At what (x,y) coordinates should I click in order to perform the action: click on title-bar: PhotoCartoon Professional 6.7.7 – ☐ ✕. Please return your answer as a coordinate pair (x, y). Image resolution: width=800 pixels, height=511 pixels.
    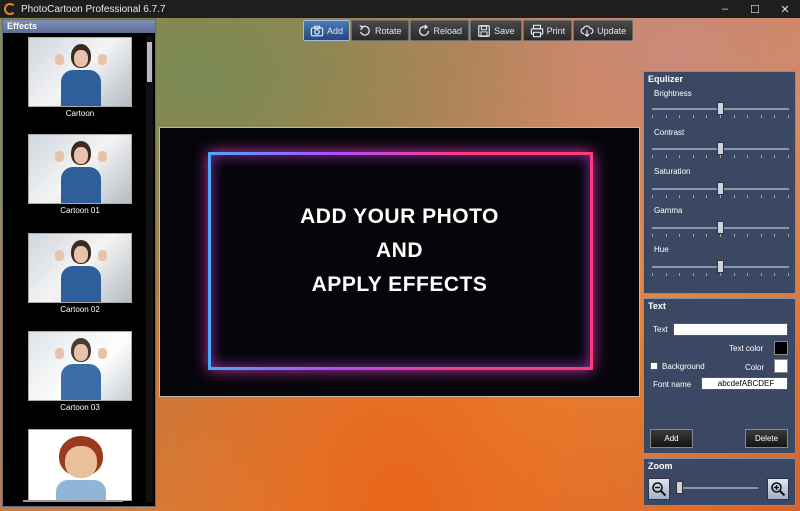
    Looking at the image, I should click on (400, 9).